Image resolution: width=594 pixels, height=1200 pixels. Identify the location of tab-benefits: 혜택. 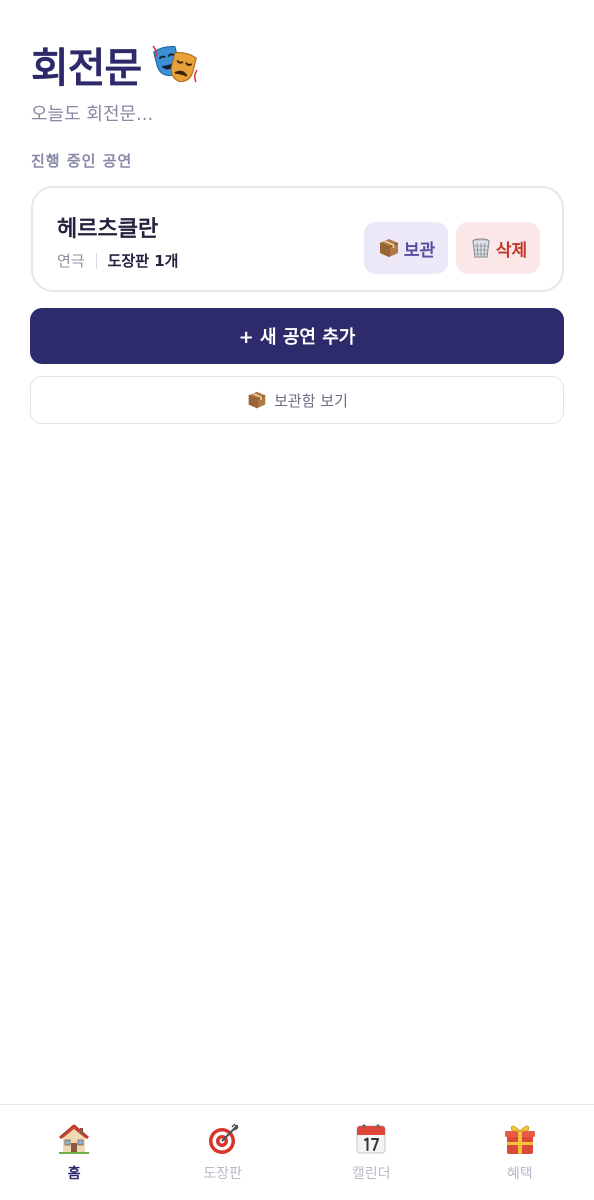
(520, 1152).